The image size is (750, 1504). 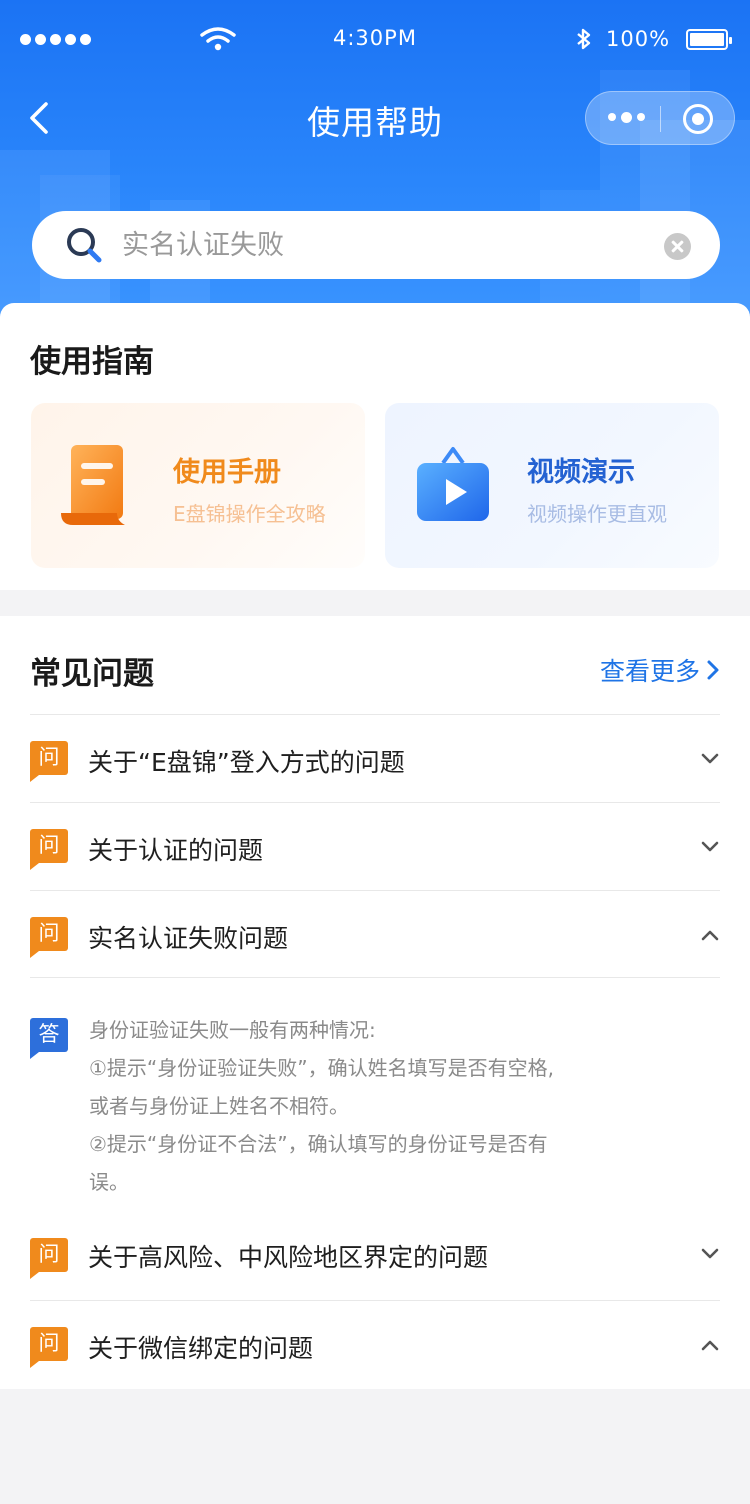 I want to click on status-bar: 4:30PM 100%, so click(x=375, y=39).